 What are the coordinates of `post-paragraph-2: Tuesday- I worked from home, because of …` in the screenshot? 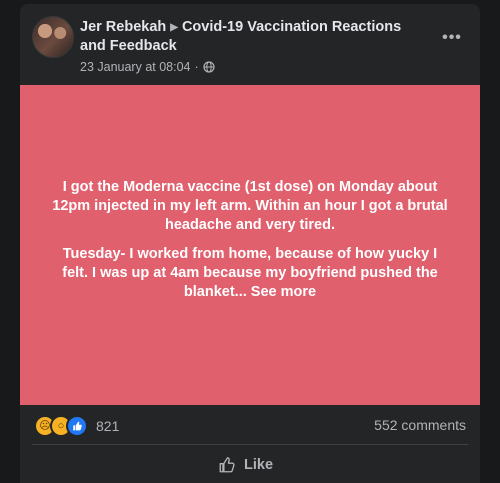 It's located at (250, 273).